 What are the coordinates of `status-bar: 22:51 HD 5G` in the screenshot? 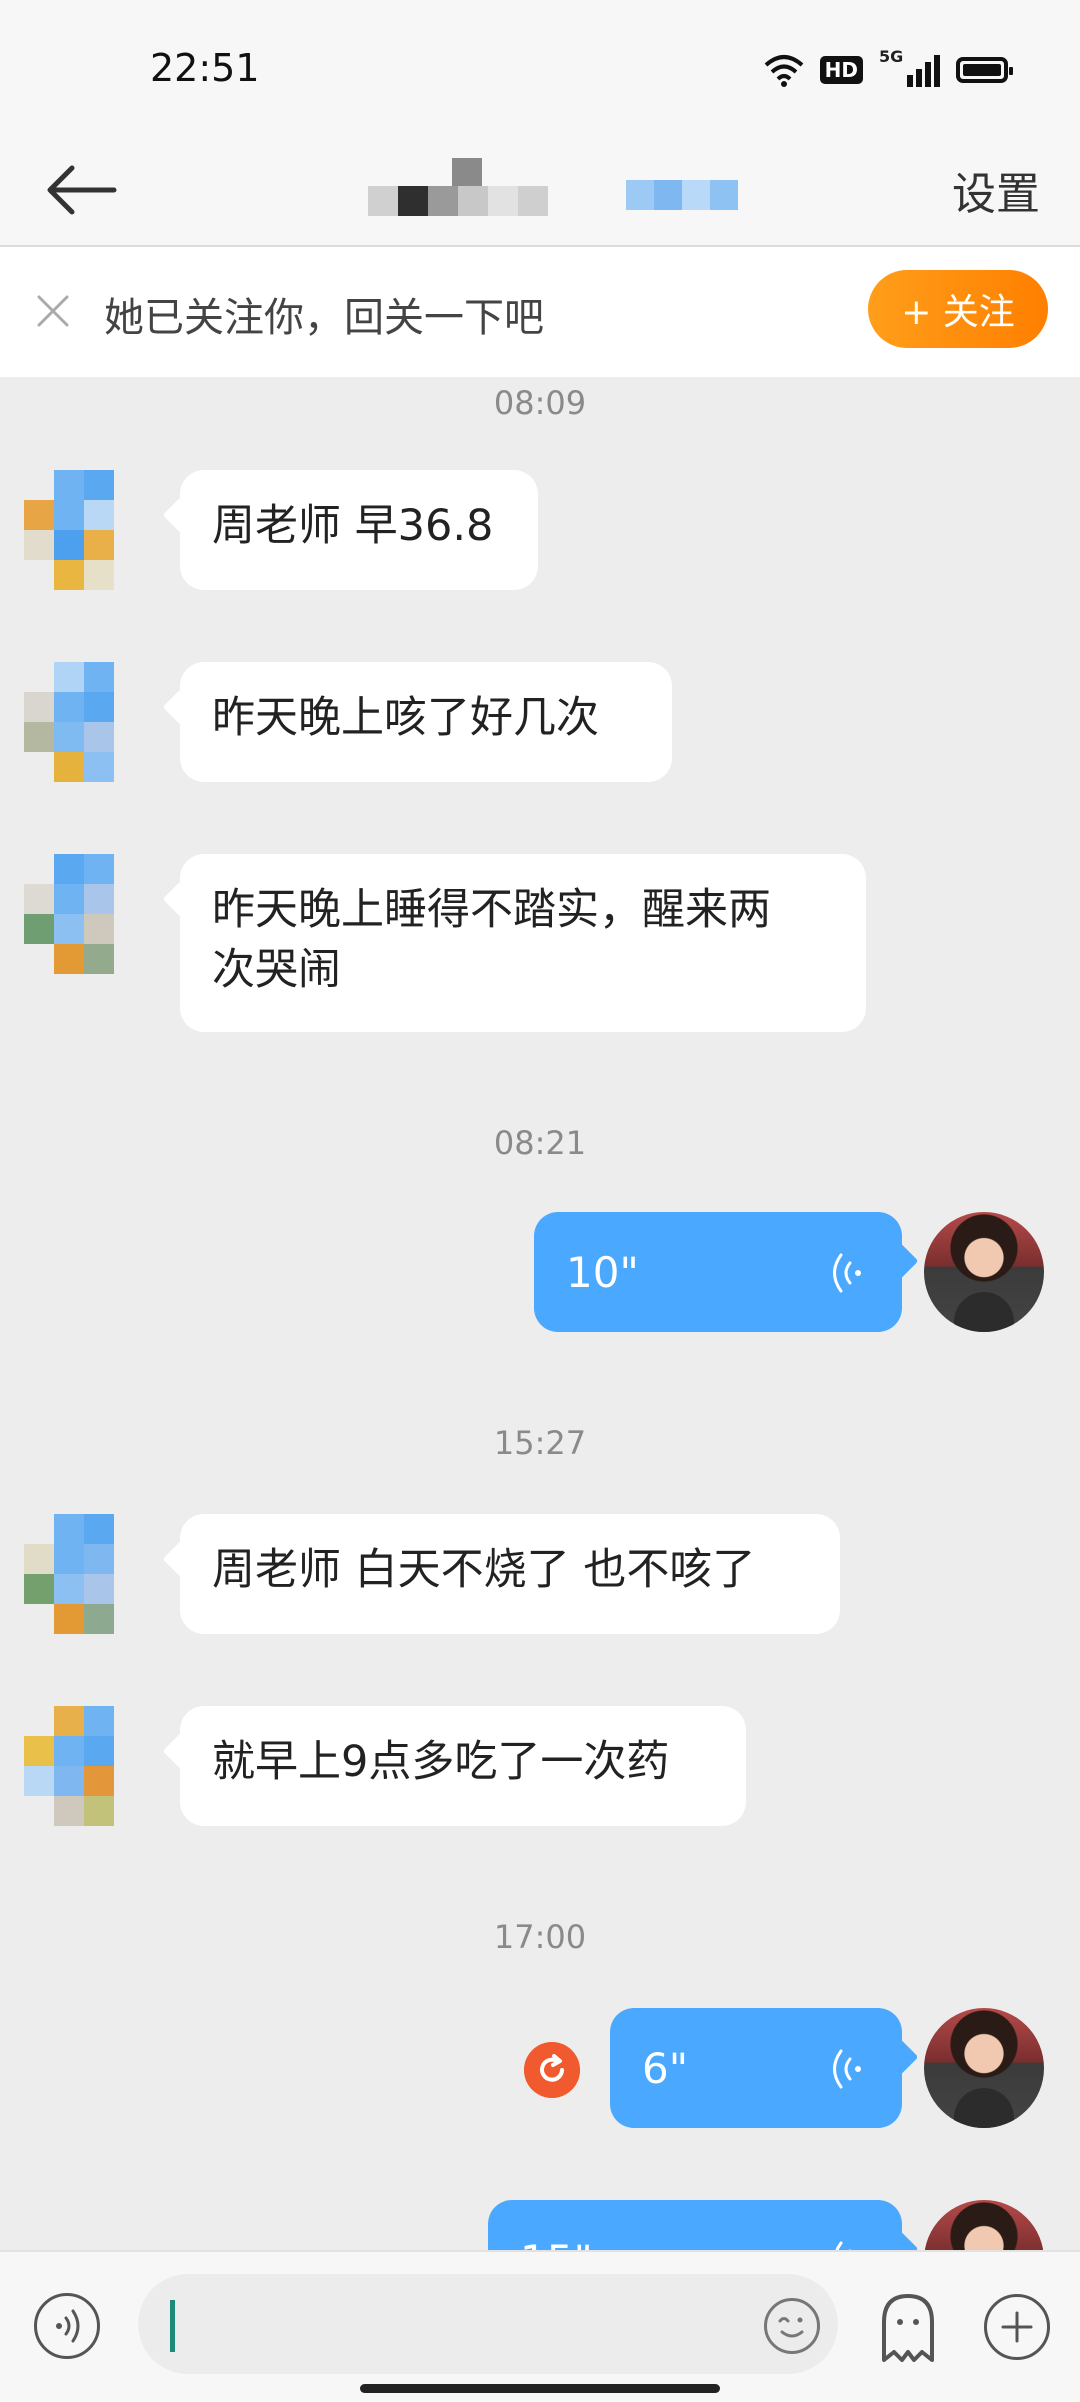 It's located at (540, 70).